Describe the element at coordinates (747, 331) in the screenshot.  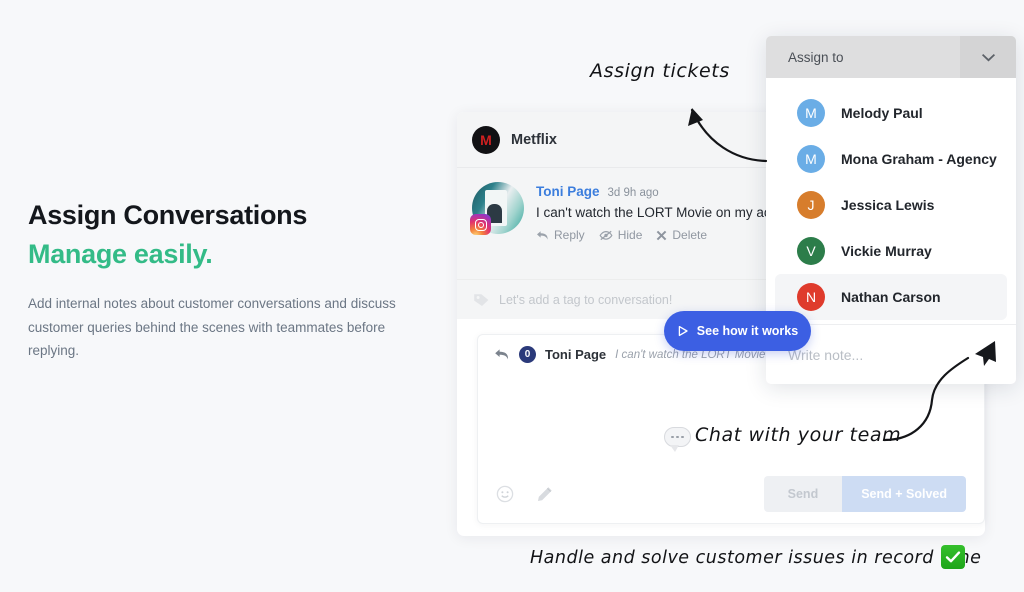
I see `see-how-it-works-label: See how it works` at that location.